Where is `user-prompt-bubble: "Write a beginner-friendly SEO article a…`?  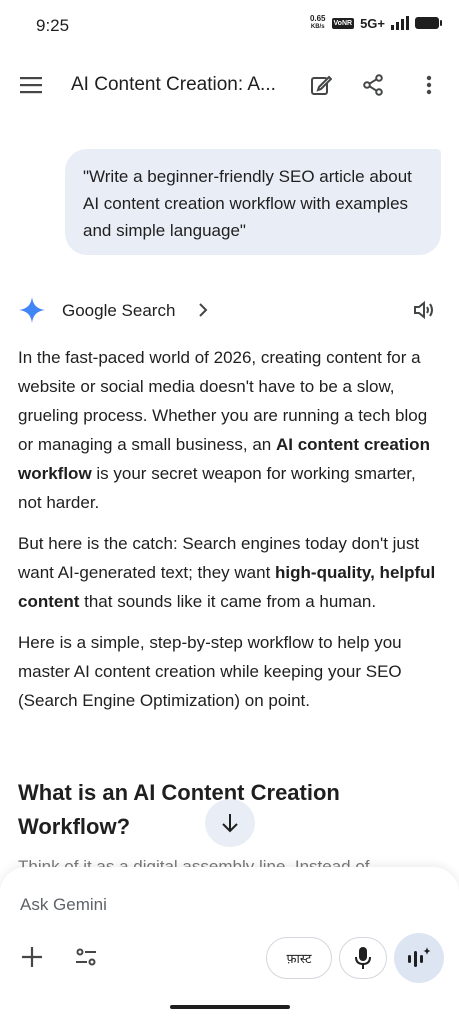
user-prompt-bubble: "Write a beginner-friendly SEO article a… is located at coordinates (253, 202).